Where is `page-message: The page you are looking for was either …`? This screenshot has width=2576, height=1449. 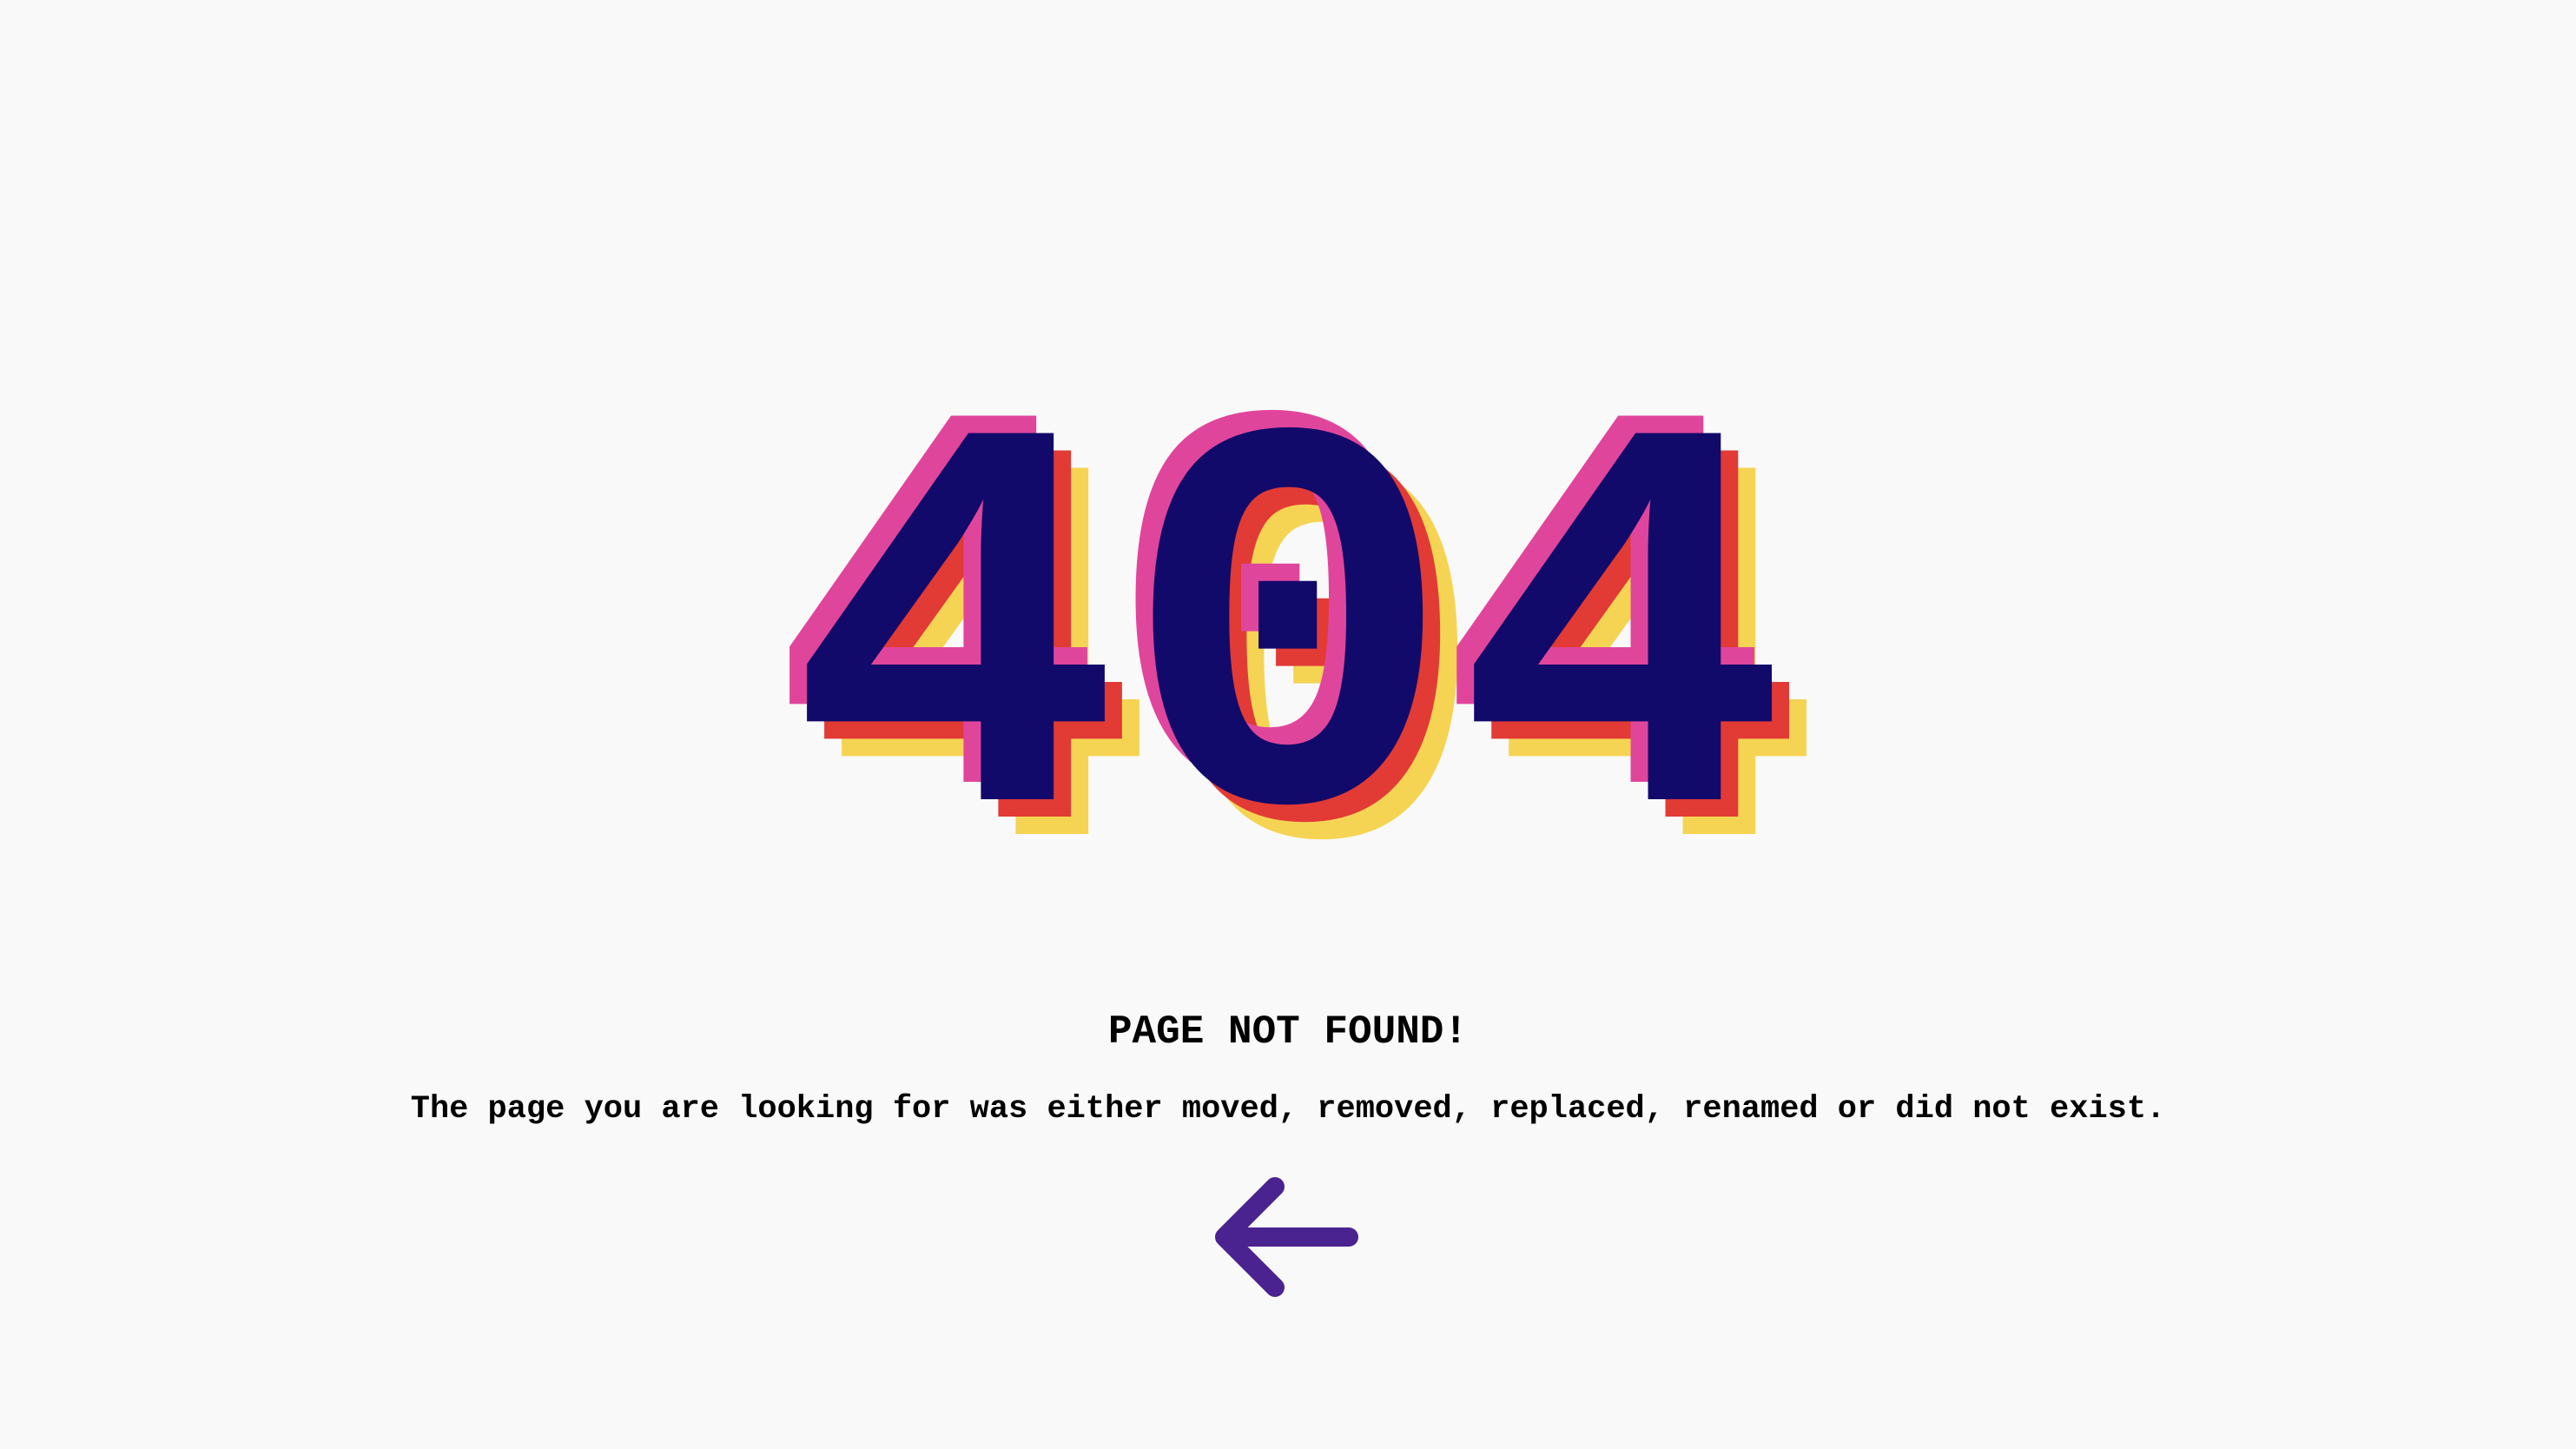
page-message: The page you are looking for was either … is located at coordinates (1288, 1109).